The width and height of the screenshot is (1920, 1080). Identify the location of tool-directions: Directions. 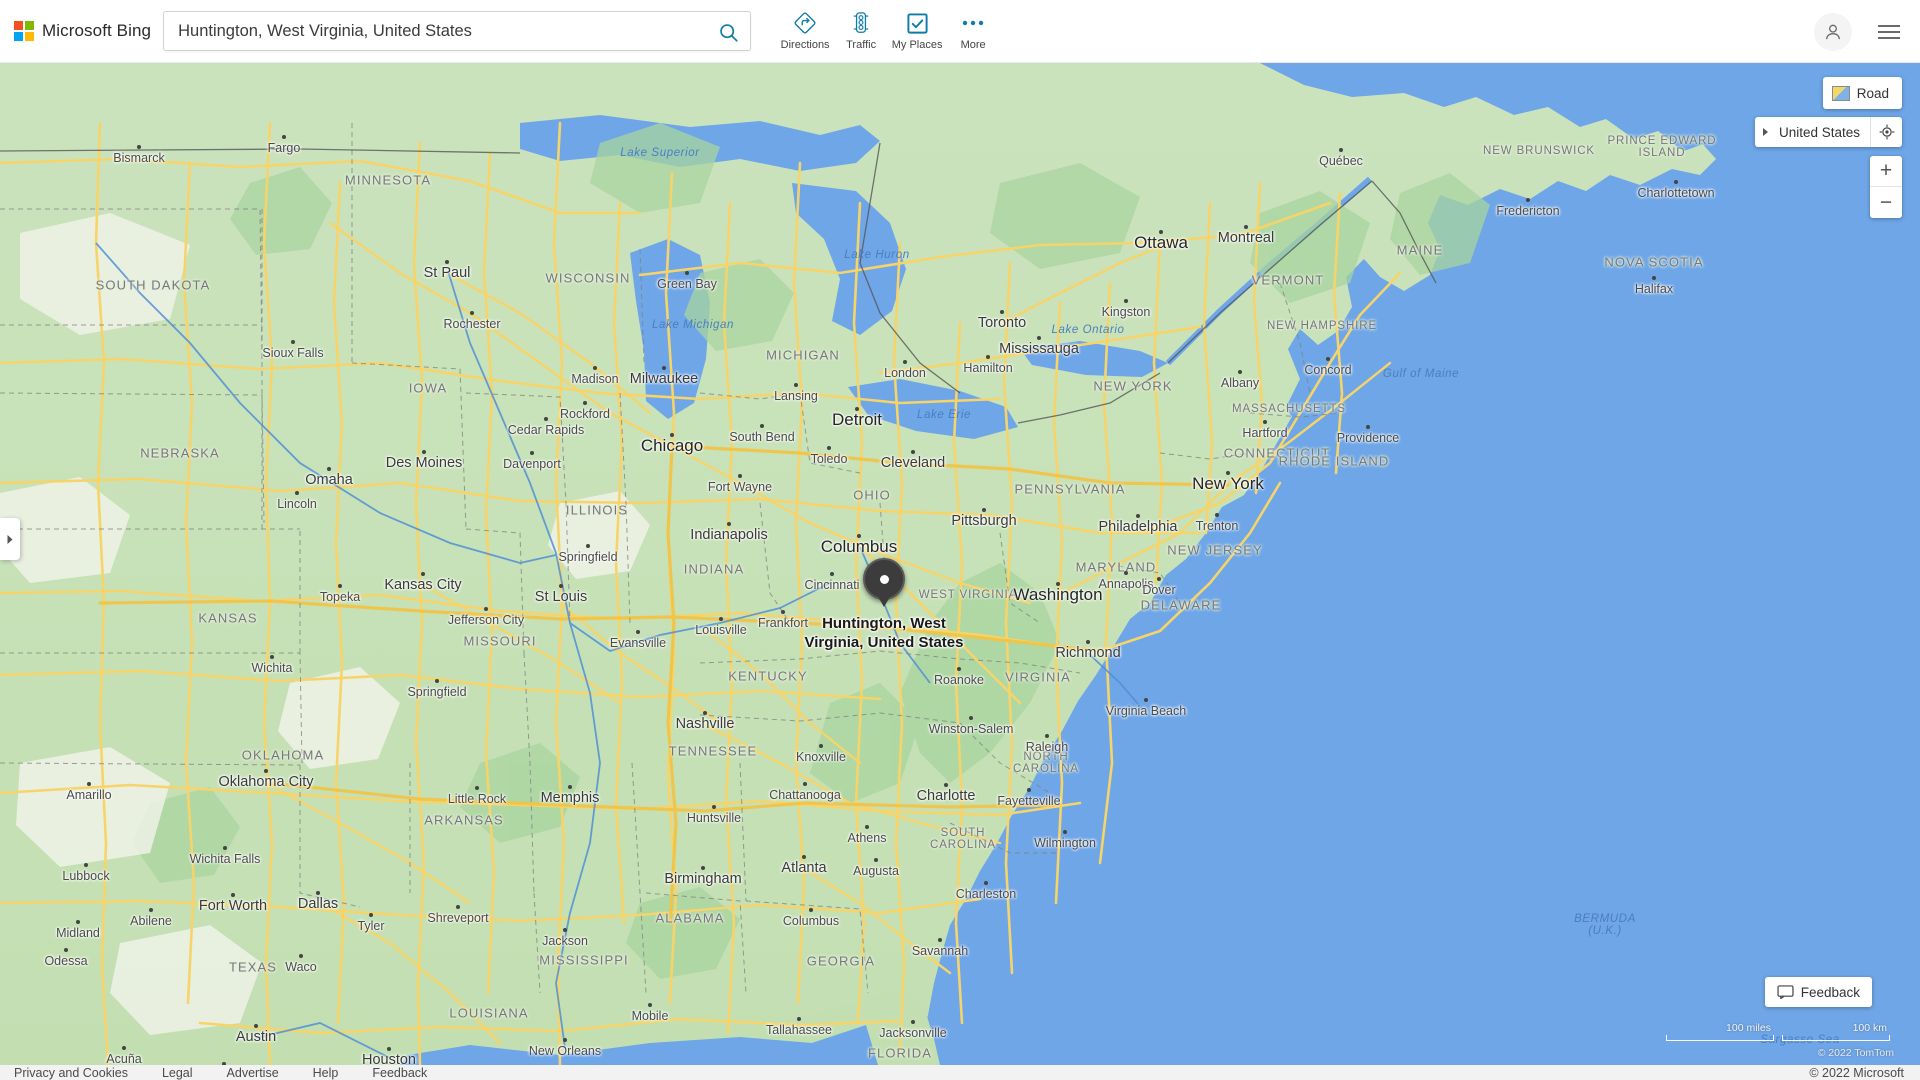
(805, 27).